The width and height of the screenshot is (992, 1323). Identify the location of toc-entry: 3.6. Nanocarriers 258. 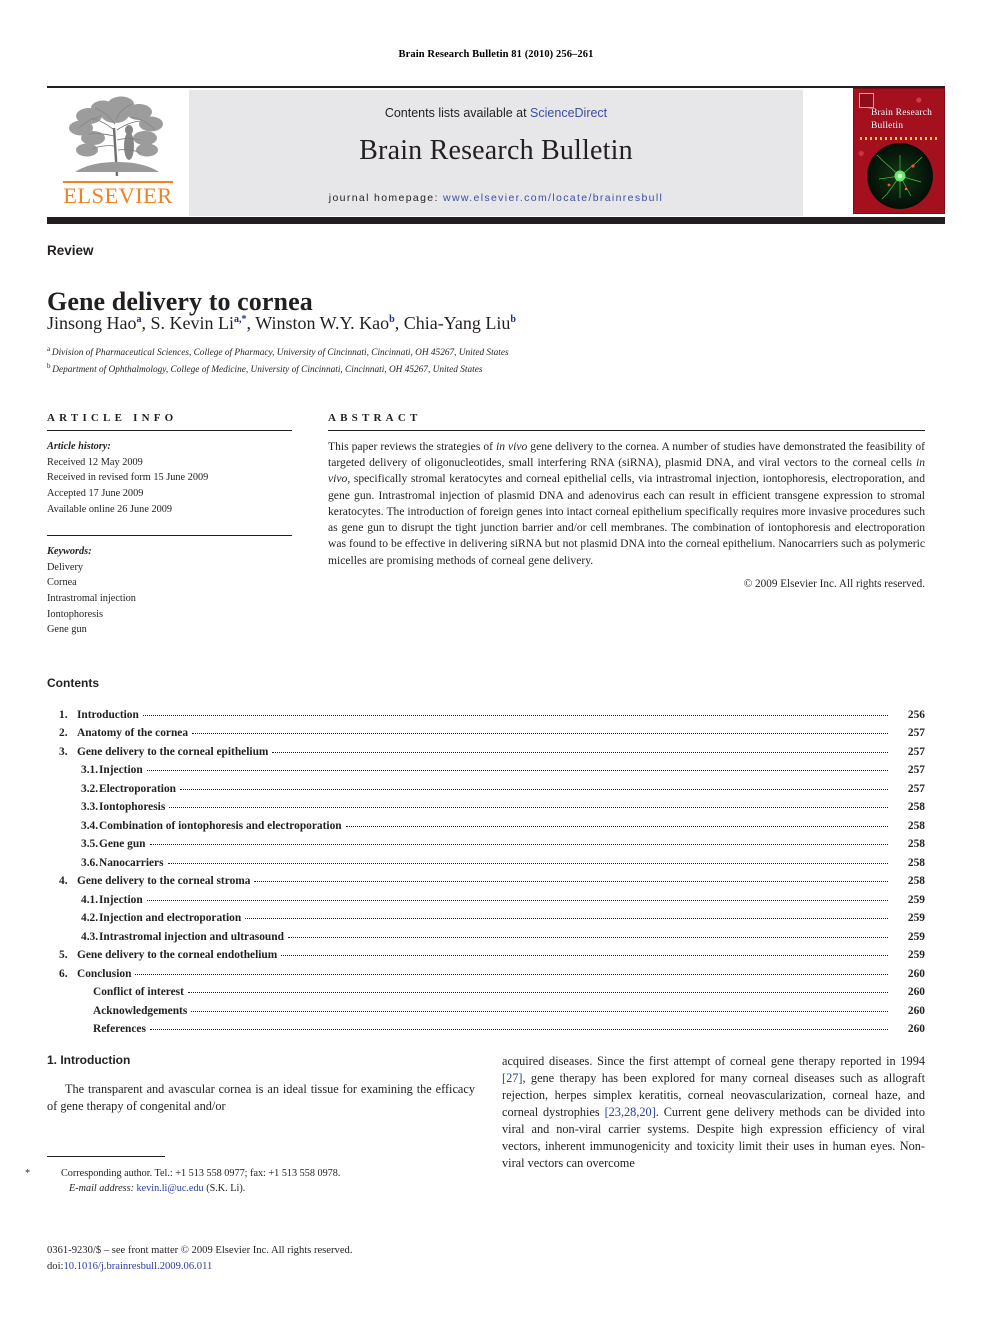
(486, 863).